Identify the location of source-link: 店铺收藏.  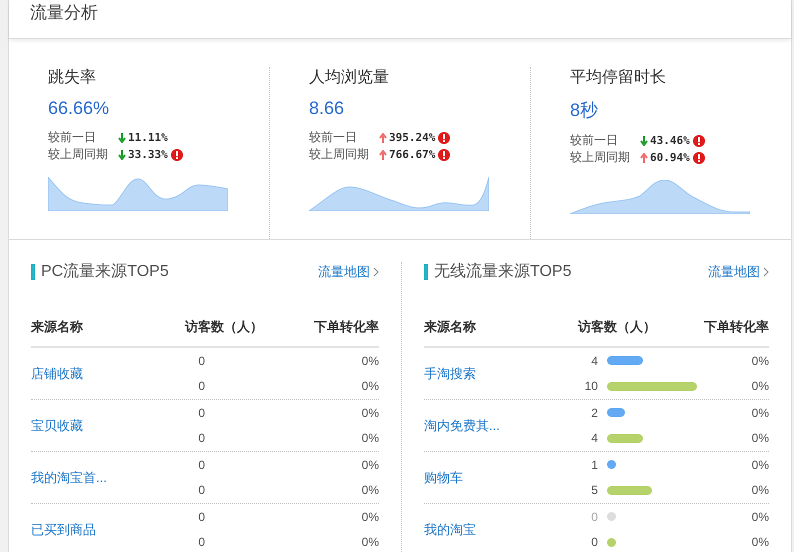
(101, 373).